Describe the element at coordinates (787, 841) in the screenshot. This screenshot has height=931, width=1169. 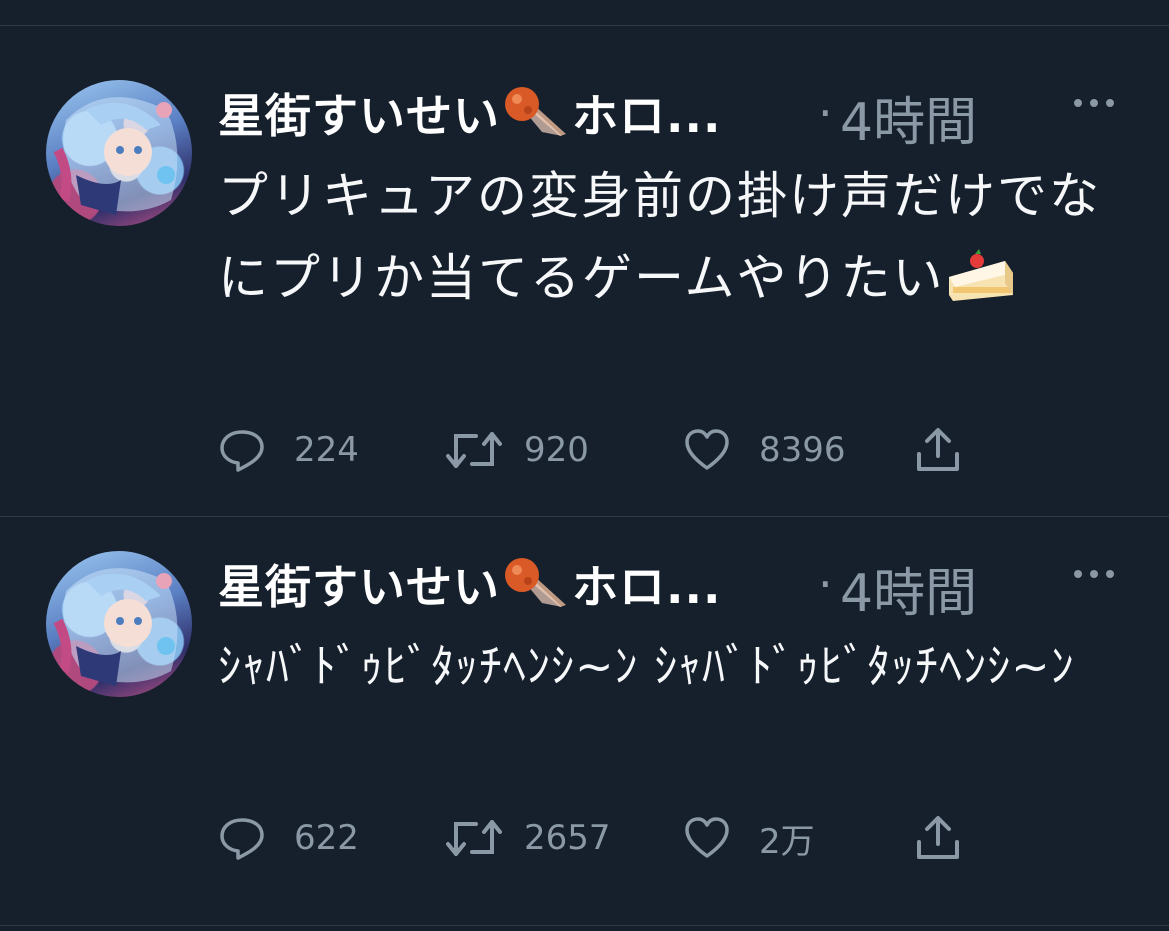
I see `like-count: 2万` at that location.